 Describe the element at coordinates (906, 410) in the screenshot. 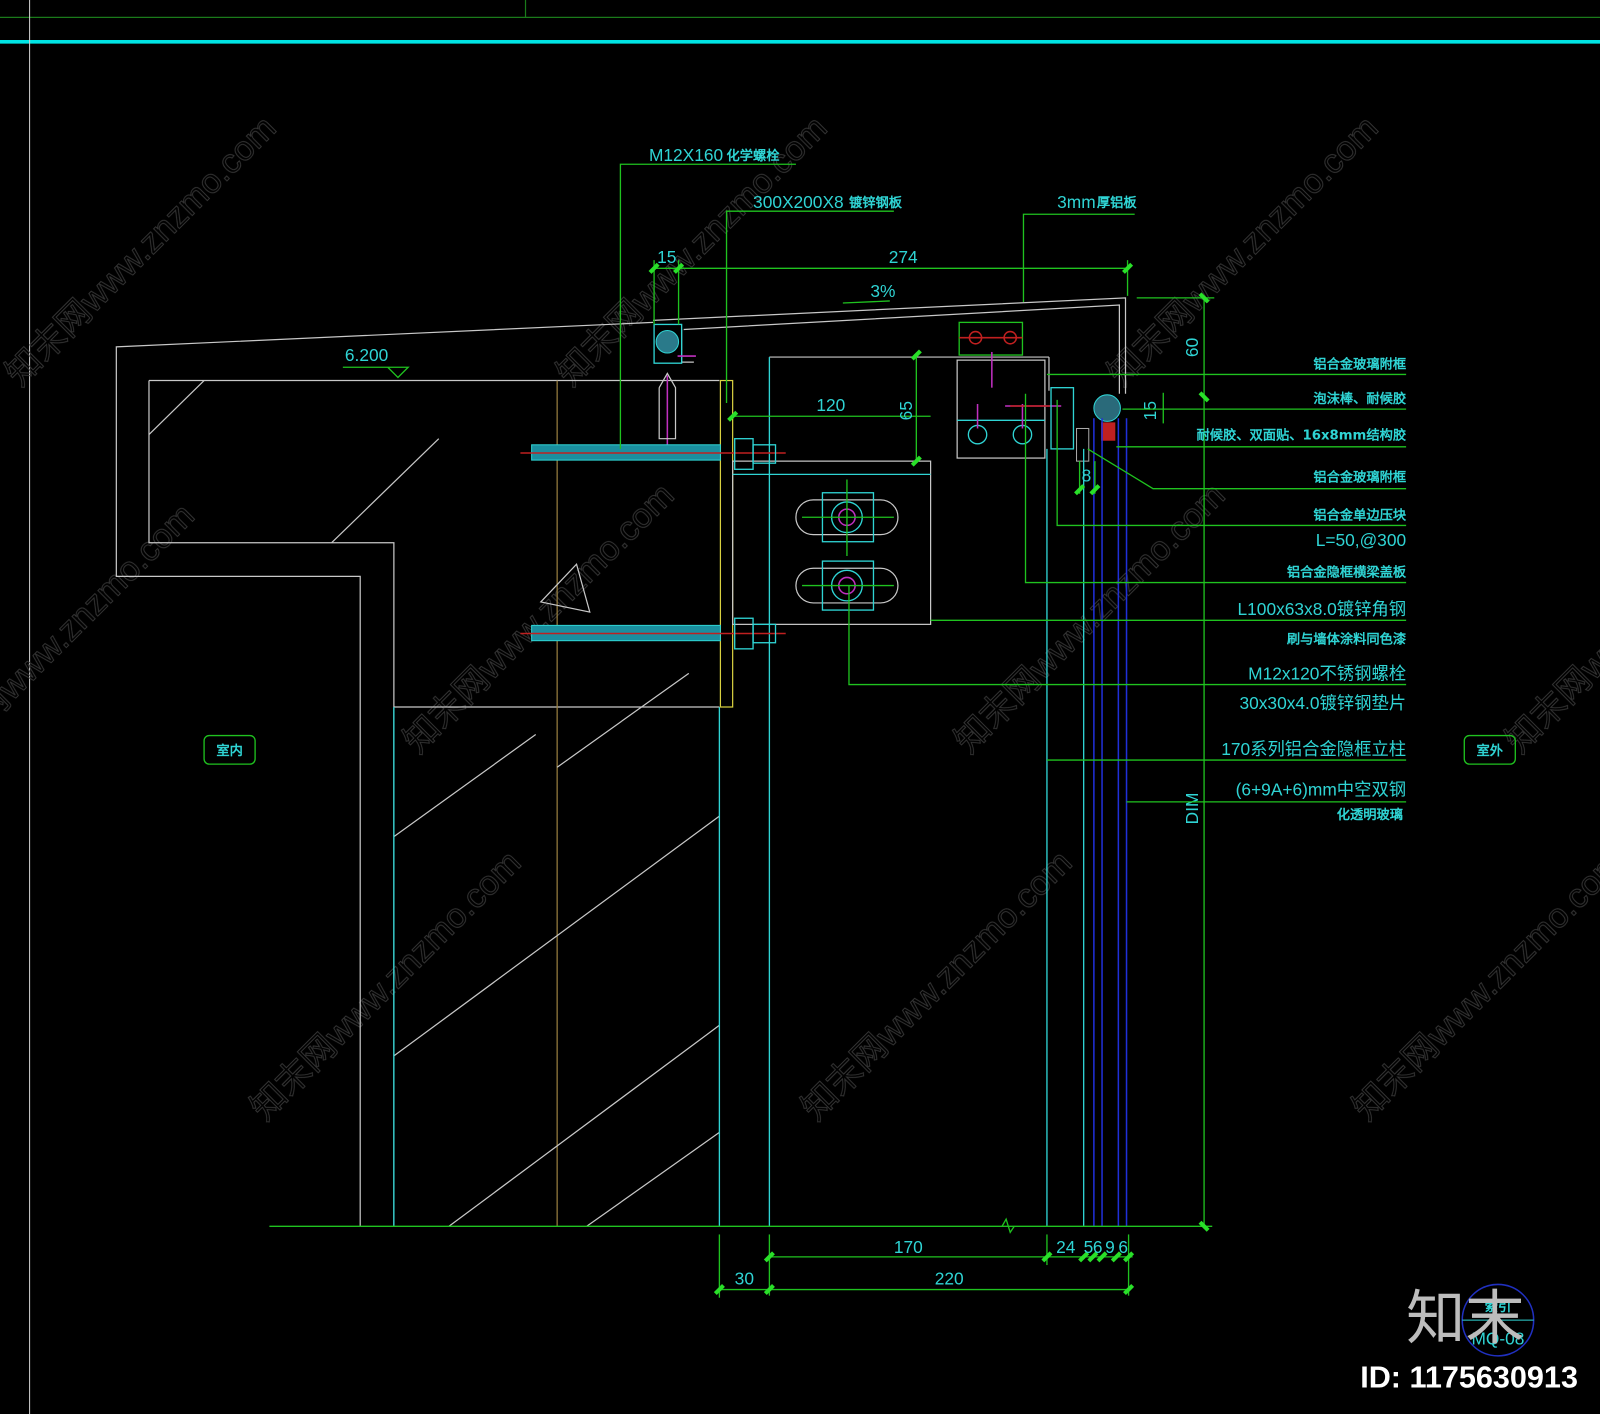

I see `dim-65: 65` at that location.